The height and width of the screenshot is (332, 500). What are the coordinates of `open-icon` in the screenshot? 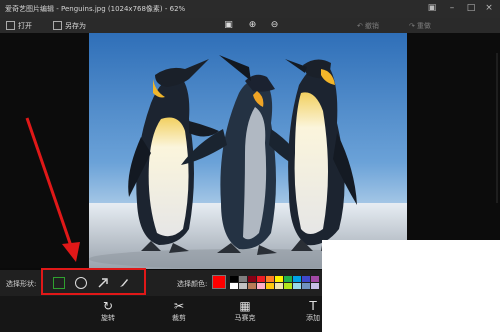 It's located at (10, 25).